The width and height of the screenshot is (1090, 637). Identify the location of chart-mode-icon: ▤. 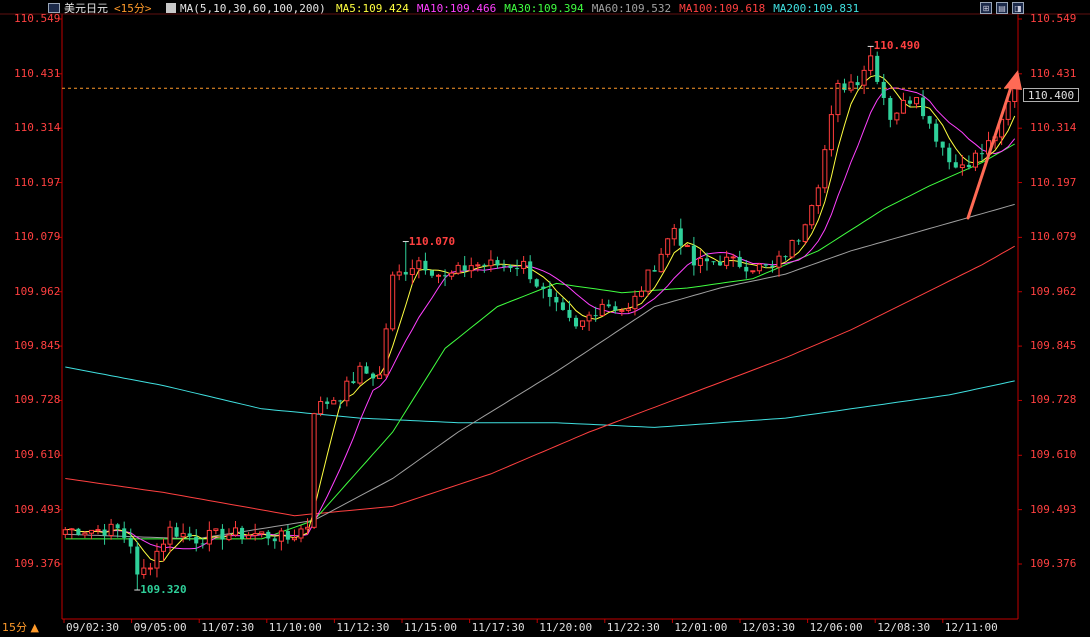
(1002, 8).